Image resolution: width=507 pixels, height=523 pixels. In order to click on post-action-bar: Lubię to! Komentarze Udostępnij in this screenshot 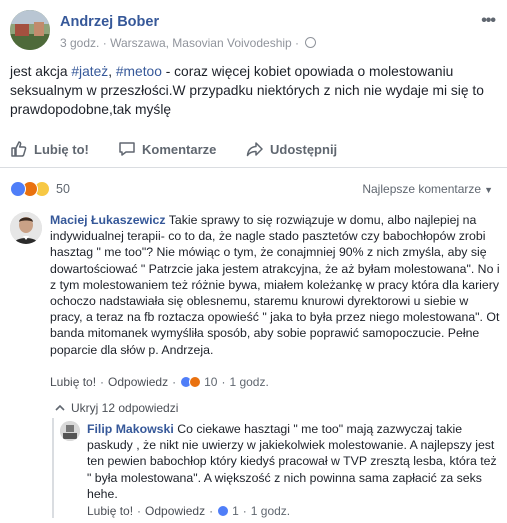, I will do `click(253, 151)`.